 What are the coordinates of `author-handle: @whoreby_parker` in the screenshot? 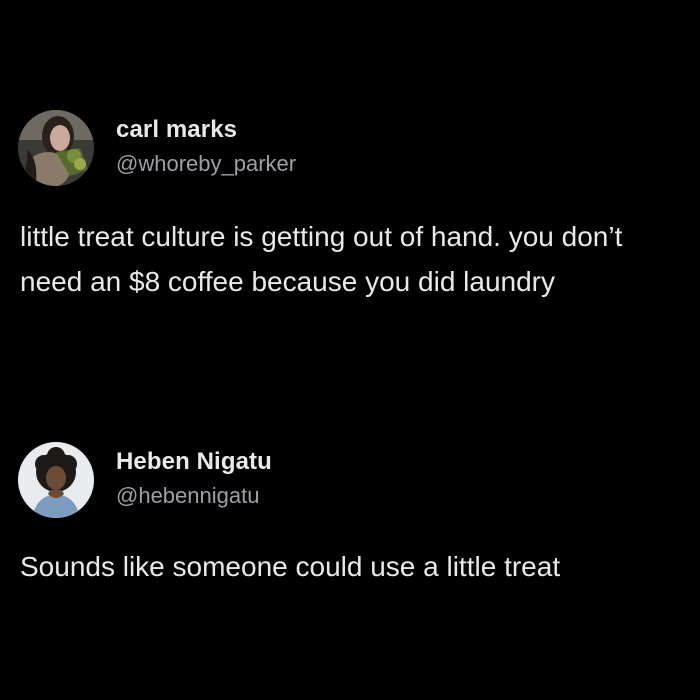 It's located at (206, 164).